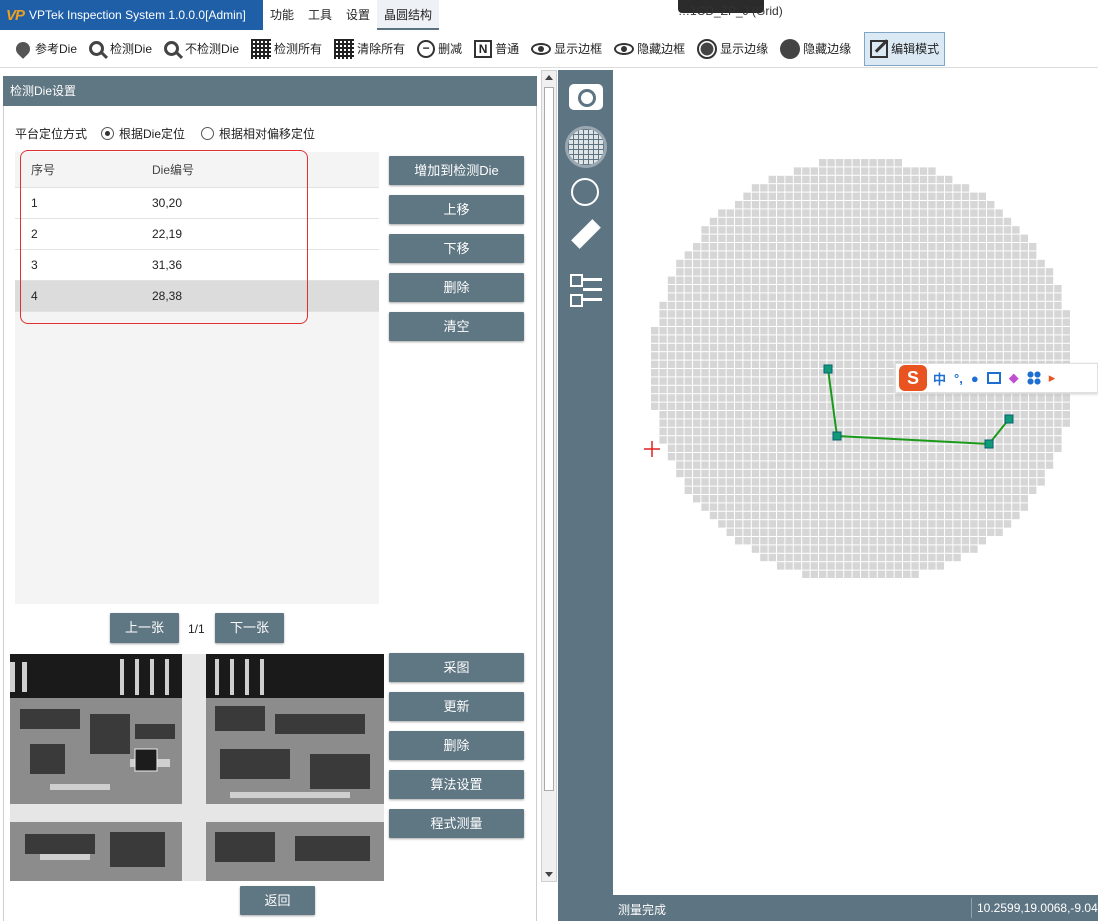  Describe the element at coordinates (197, 296) in the screenshot. I see `table-row-selected: 4 28,38` at that location.